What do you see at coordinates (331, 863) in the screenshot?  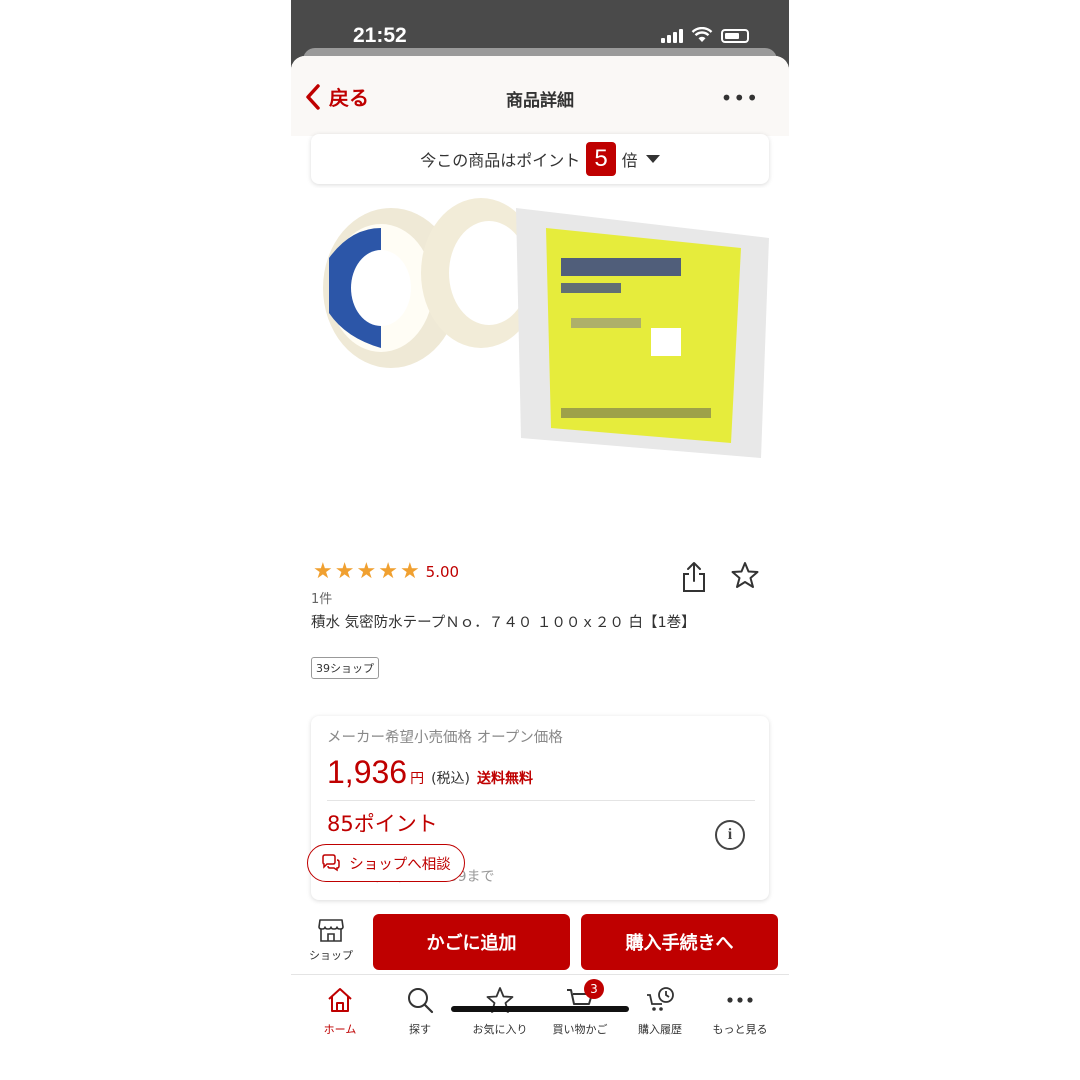 I see `chat-icon` at bounding box center [331, 863].